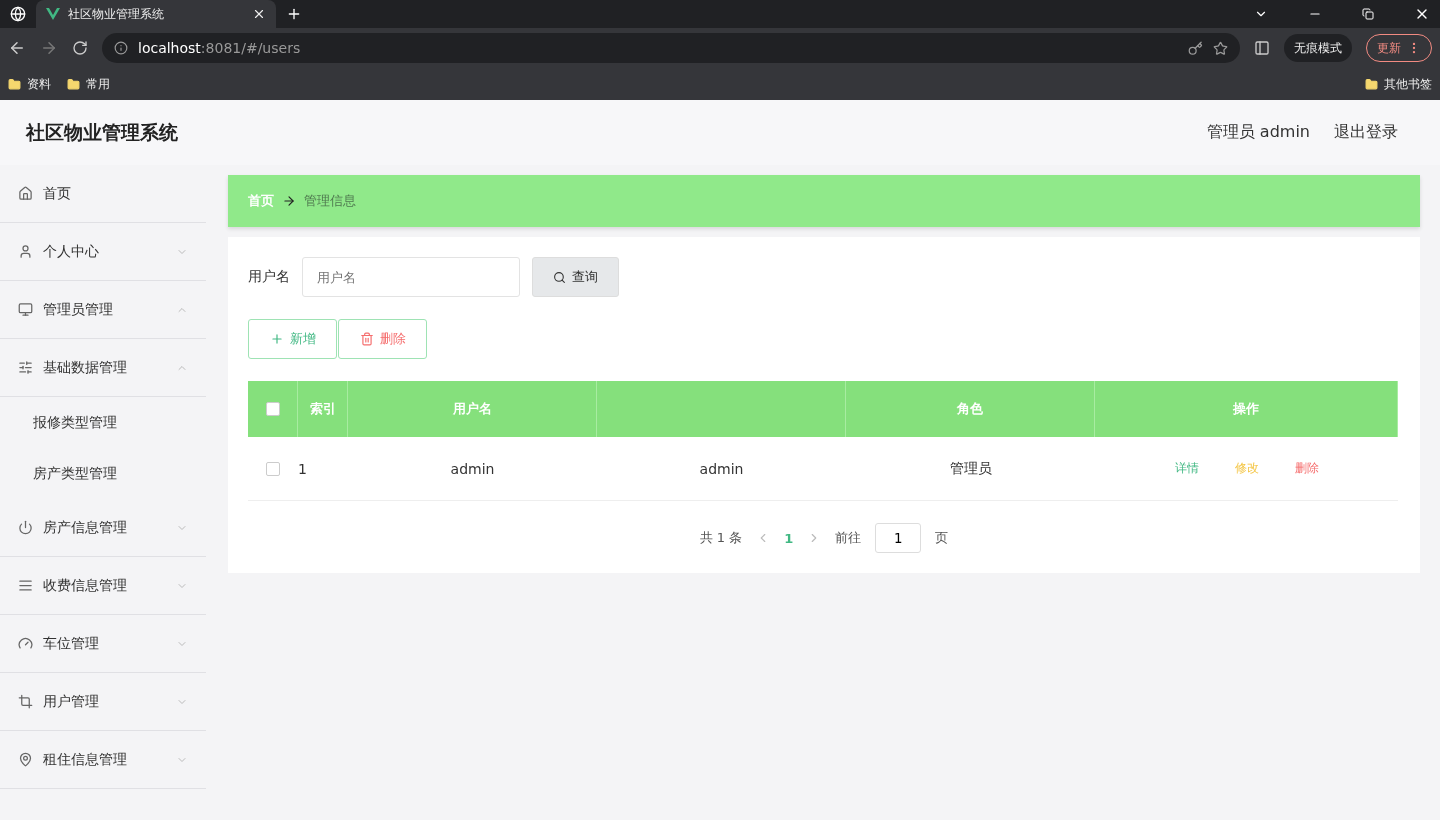 The width and height of the screenshot is (1440, 820). What do you see at coordinates (39, 84) in the screenshot?
I see `bookmark: 资料` at bounding box center [39, 84].